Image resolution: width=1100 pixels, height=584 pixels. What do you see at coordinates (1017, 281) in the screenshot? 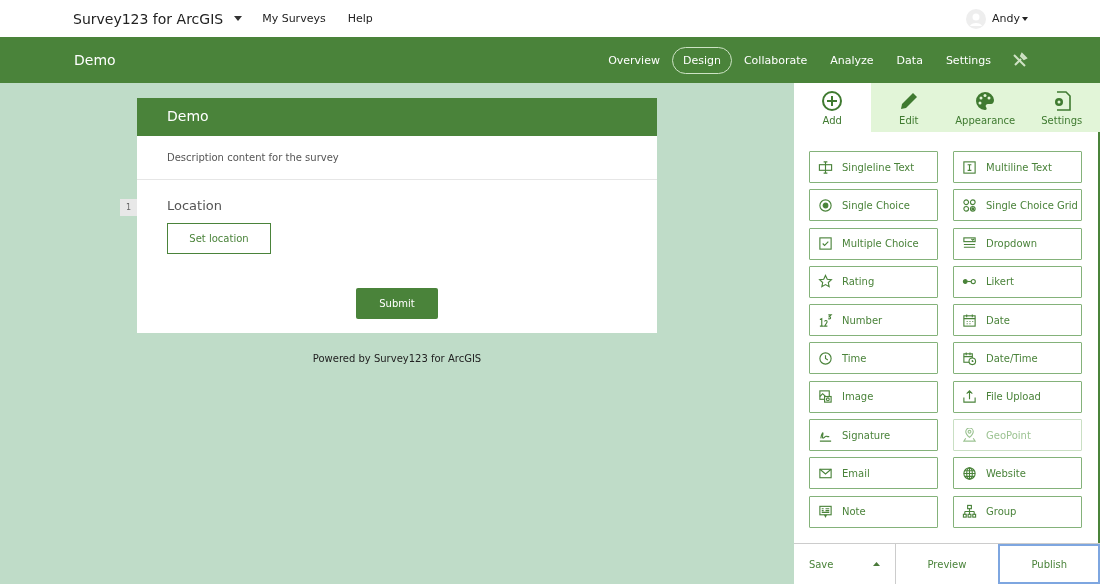
I see `question-type-button: Likert` at bounding box center [1017, 281].